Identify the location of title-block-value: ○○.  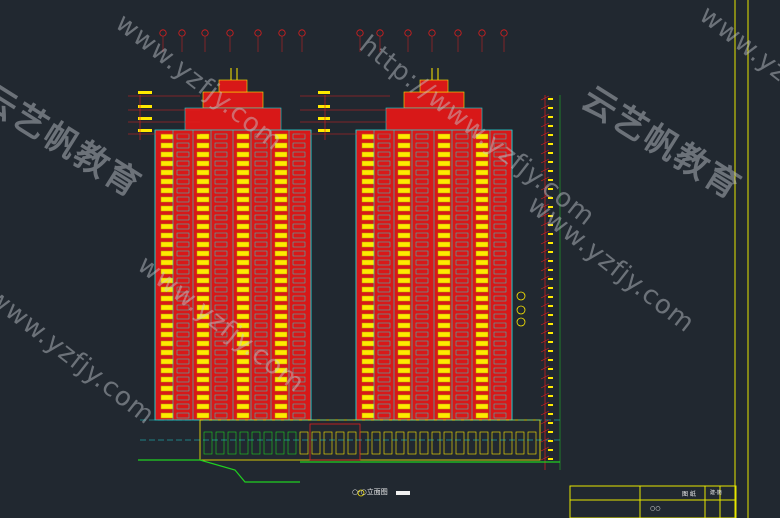
(655, 508).